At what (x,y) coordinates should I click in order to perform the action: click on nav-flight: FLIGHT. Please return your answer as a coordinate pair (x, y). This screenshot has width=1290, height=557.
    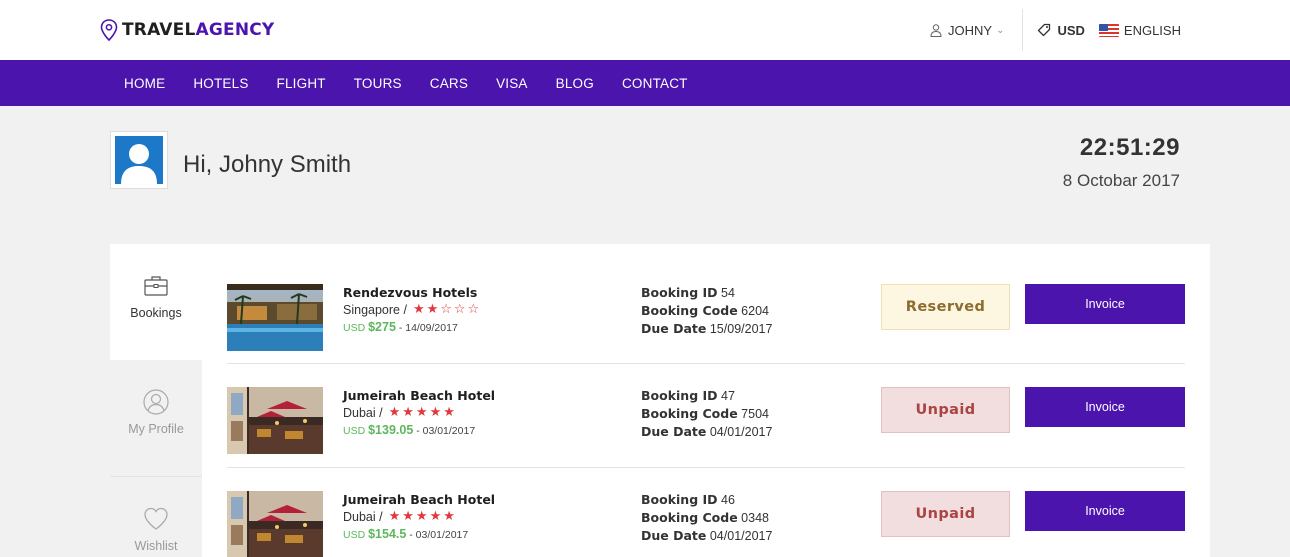
    Looking at the image, I should click on (301, 83).